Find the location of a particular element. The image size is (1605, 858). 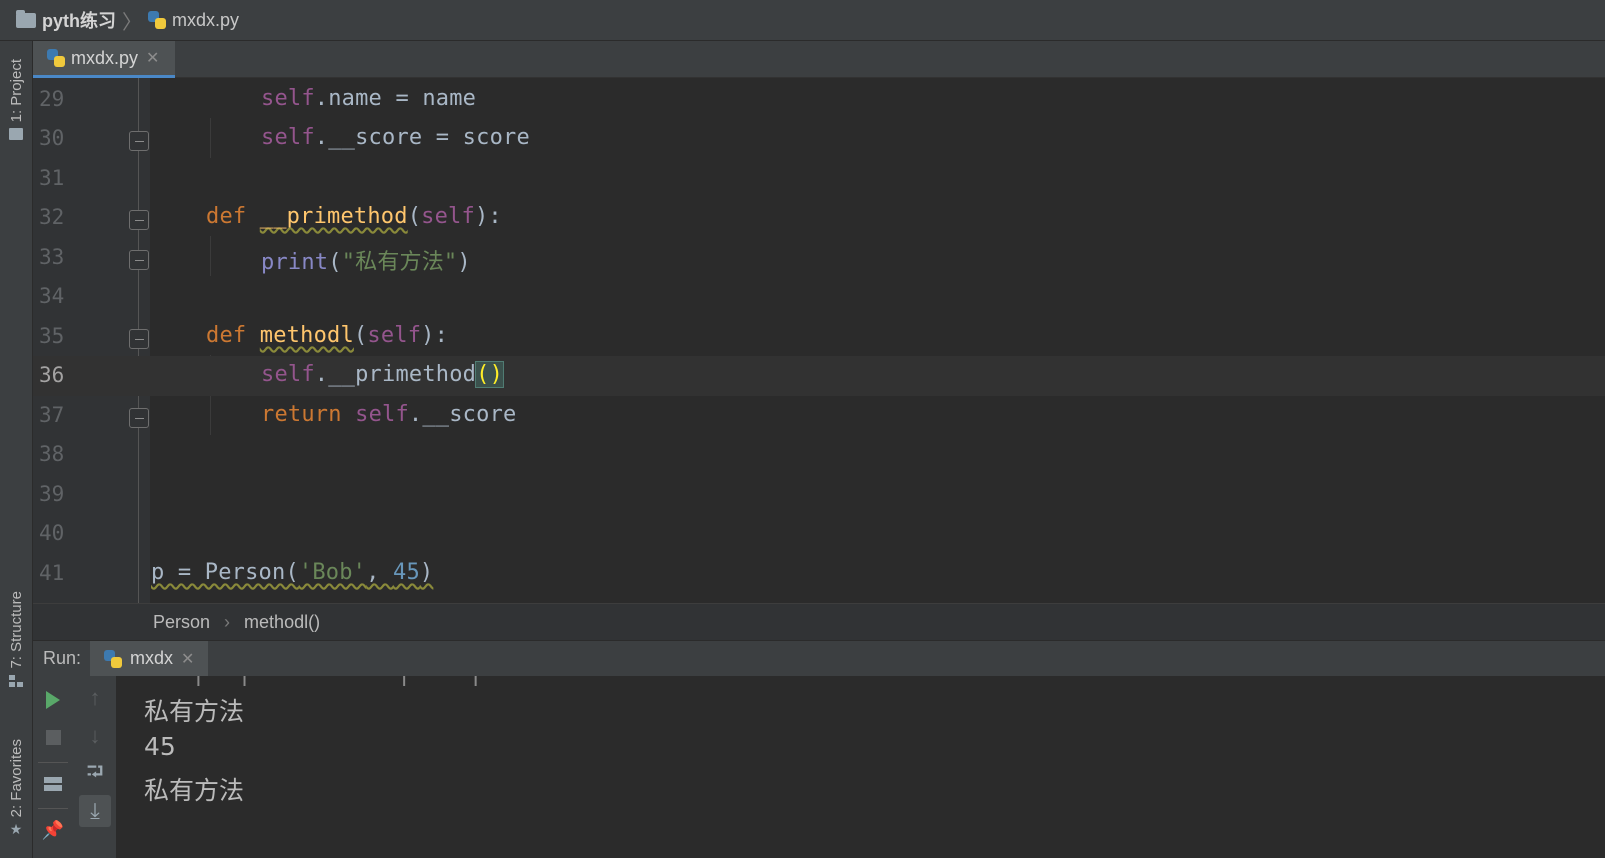

navigation-bar: pyth练习 〉 mxdx.py is located at coordinates (802, 20).